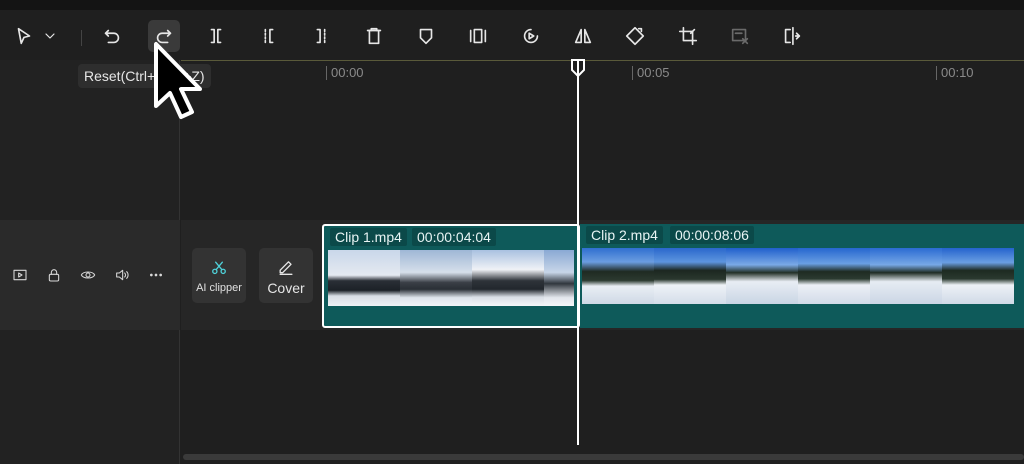 This screenshot has height=464, width=1024. I want to click on speed-button, so click(531, 36).